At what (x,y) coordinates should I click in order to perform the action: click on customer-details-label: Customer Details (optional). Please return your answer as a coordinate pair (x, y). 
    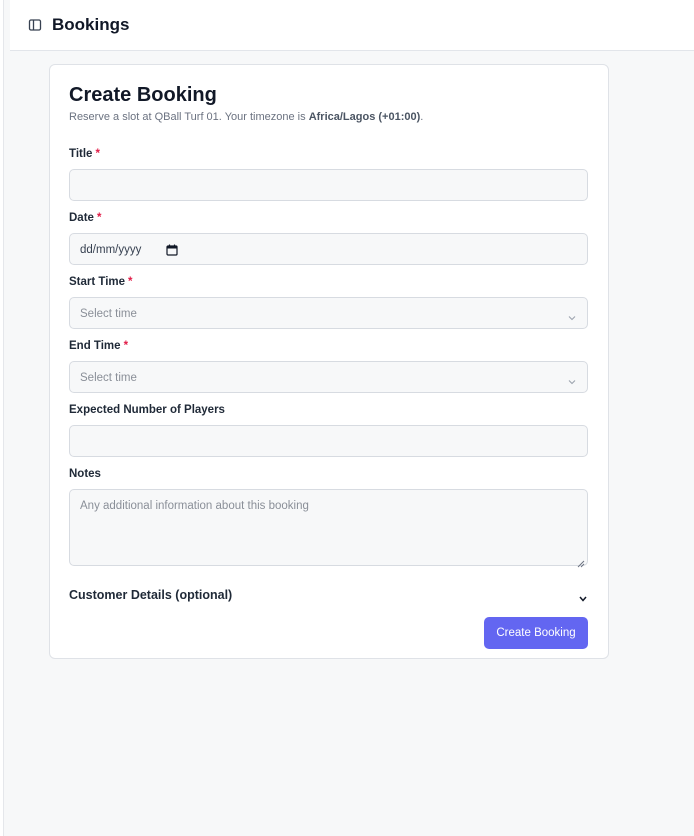
    Looking at the image, I should click on (151, 595).